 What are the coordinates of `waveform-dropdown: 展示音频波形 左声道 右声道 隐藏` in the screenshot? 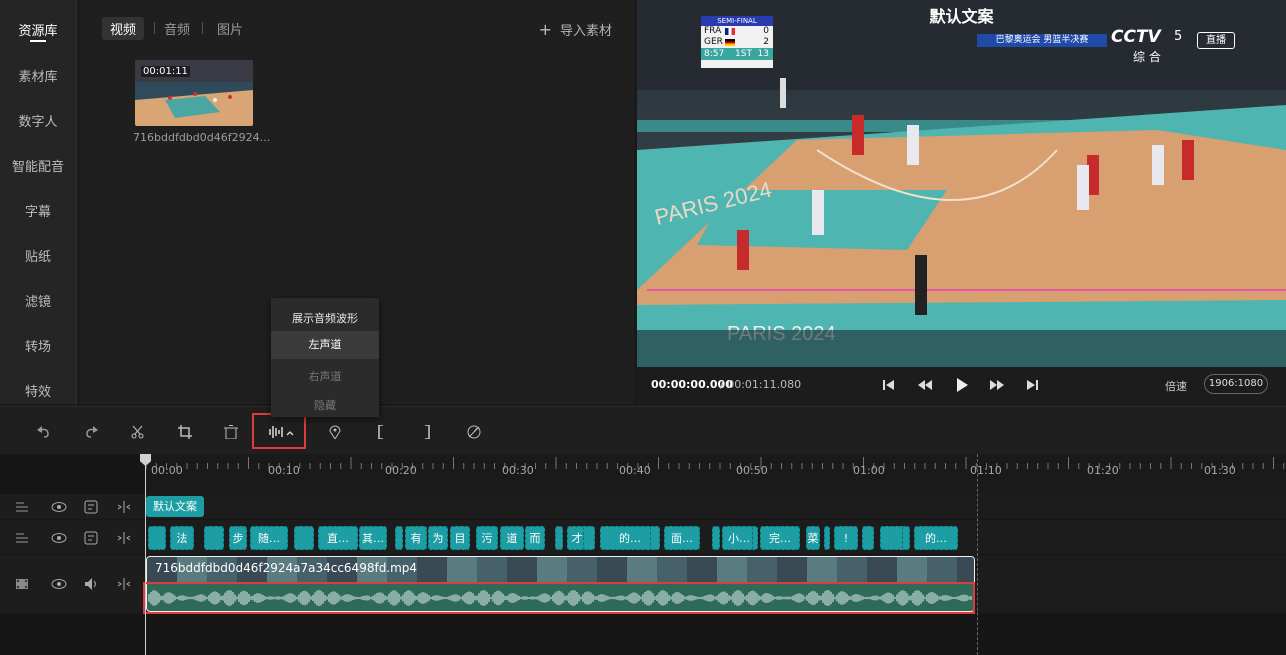 It's located at (325, 357).